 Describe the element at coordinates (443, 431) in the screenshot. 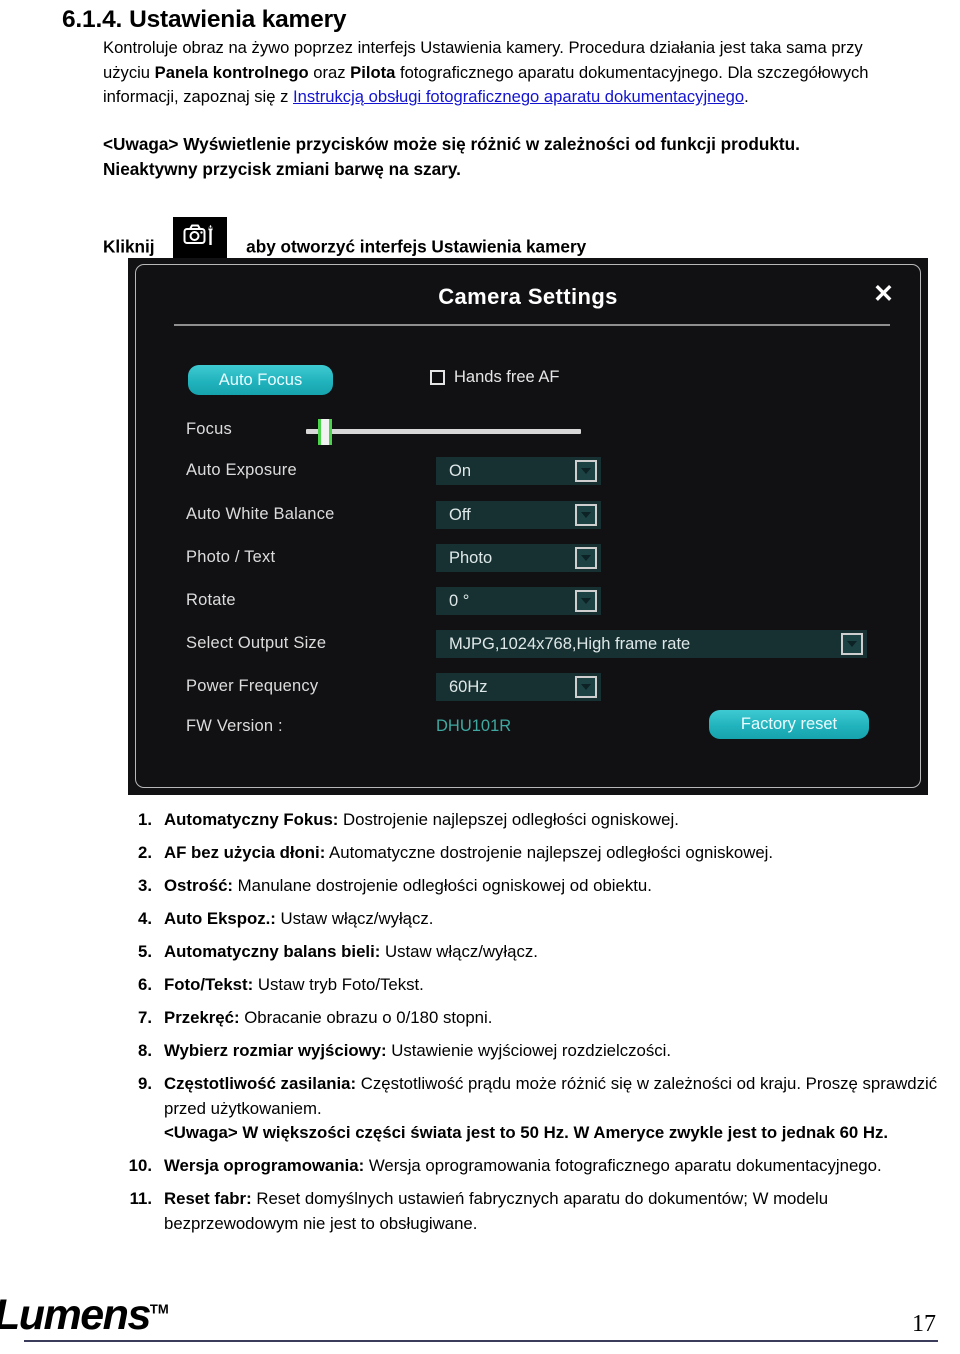

I see `focus-slider-track` at that location.